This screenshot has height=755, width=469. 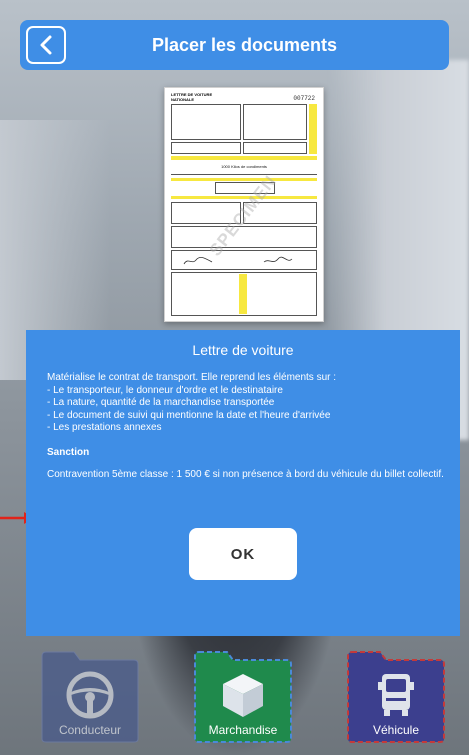 What do you see at coordinates (243, 350) in the screenshot?
I see `modal-title: Lettre de voiture` at bounding box center [243, 350].